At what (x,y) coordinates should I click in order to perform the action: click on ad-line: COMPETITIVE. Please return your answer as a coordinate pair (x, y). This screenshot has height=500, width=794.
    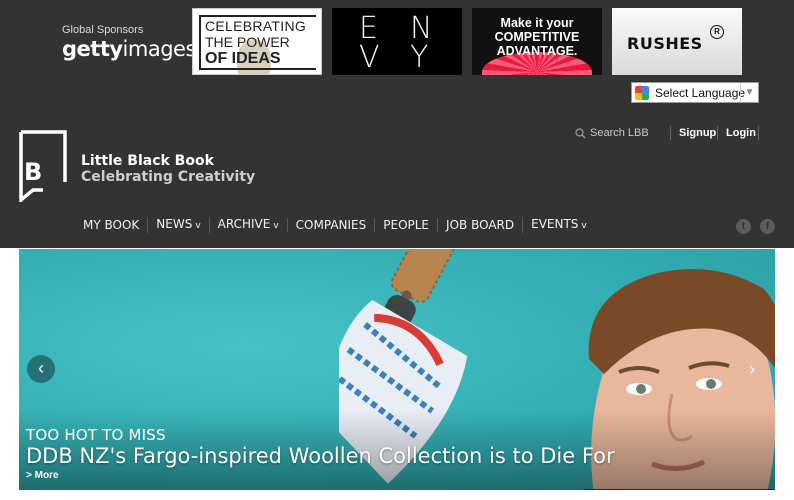
    Looking at the image, I should click on (537, 37).